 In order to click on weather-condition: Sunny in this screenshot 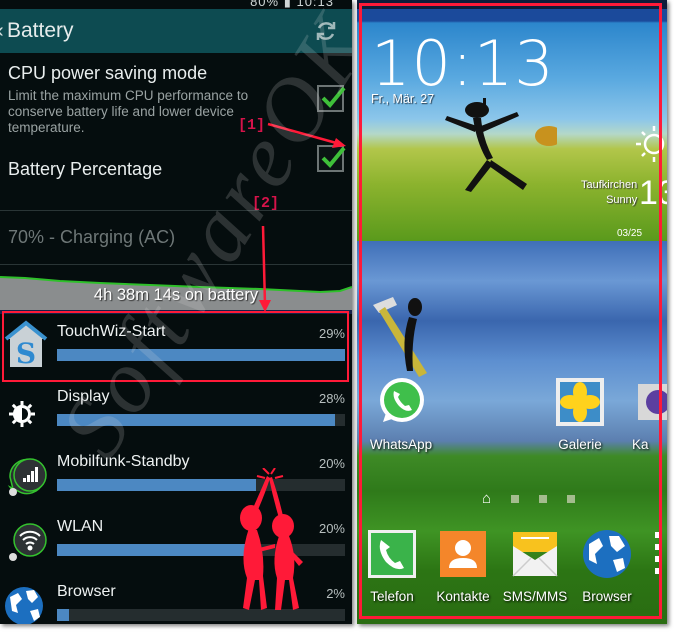, I will do `click(622, 200)`.